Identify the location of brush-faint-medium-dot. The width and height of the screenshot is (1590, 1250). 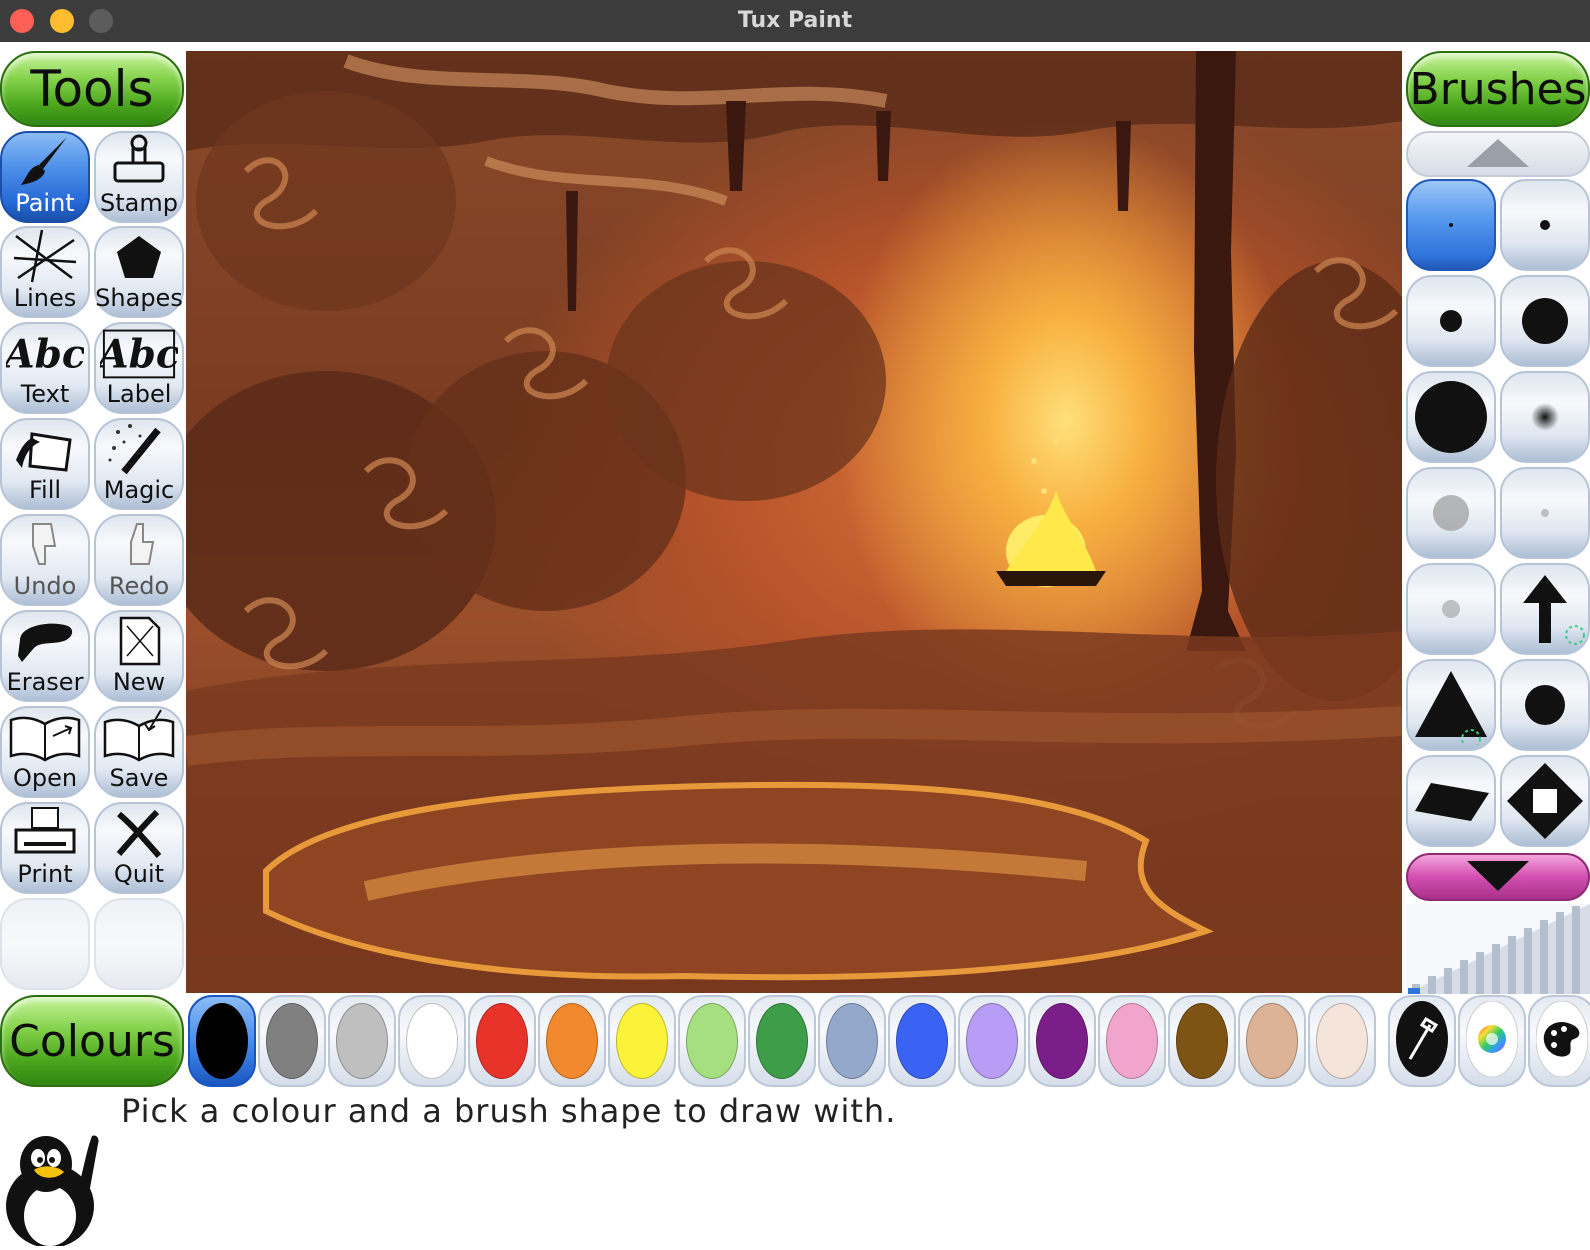
(1451, 609).